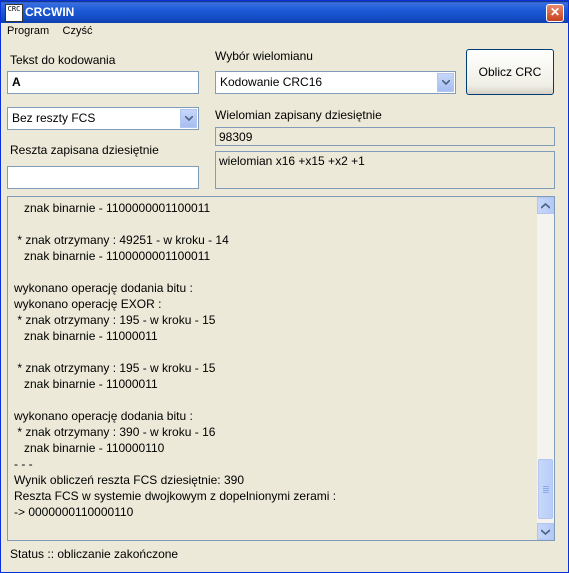 The height and width of the screenshot is (573, 569). Describe the element at coordinates (271, 82) in the screenshot. I see `polynomial-select-value: Kodowanie CRC16` at that location.